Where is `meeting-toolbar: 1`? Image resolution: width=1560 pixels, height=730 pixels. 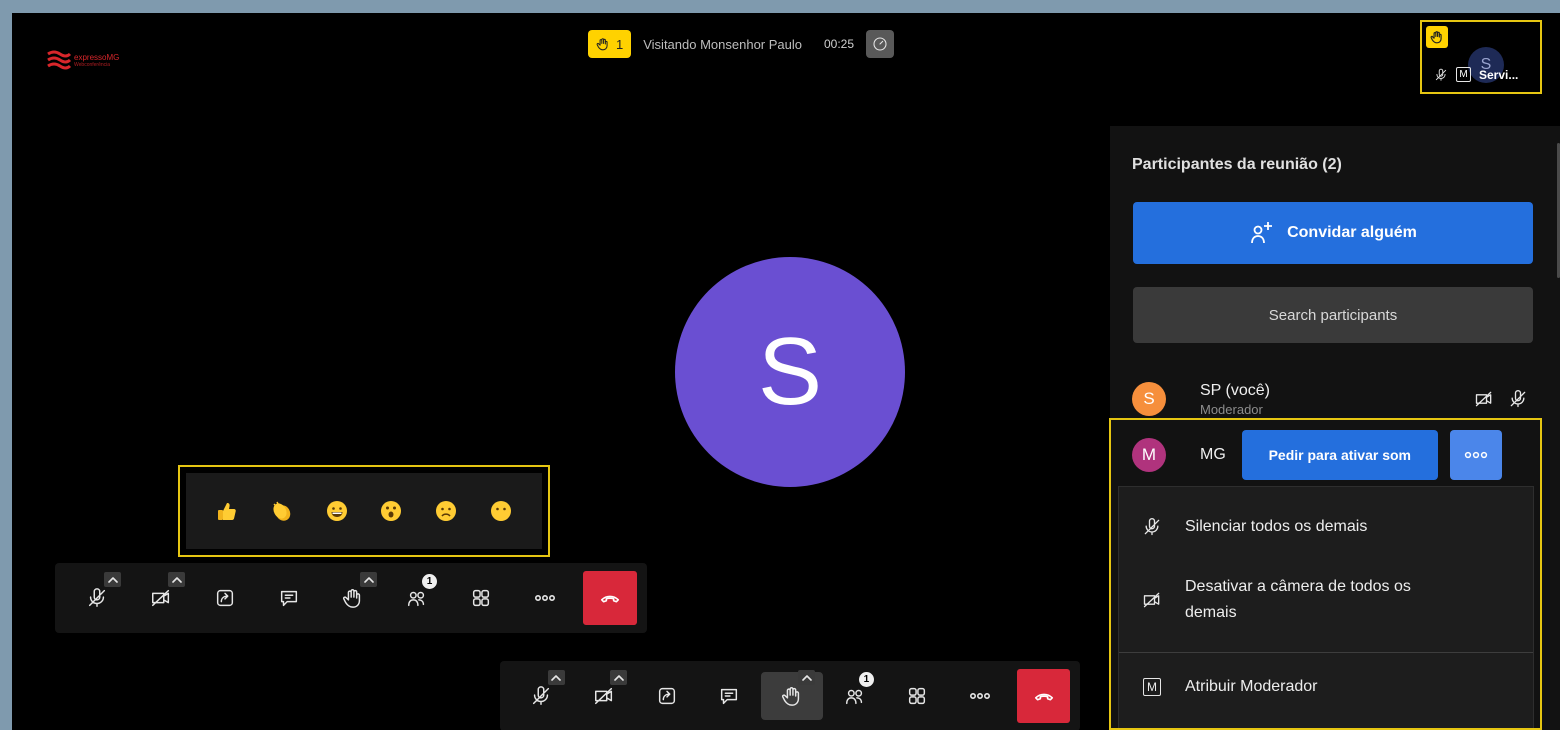
meeting-toolbar: 1 is located at coordinates (790, 695).